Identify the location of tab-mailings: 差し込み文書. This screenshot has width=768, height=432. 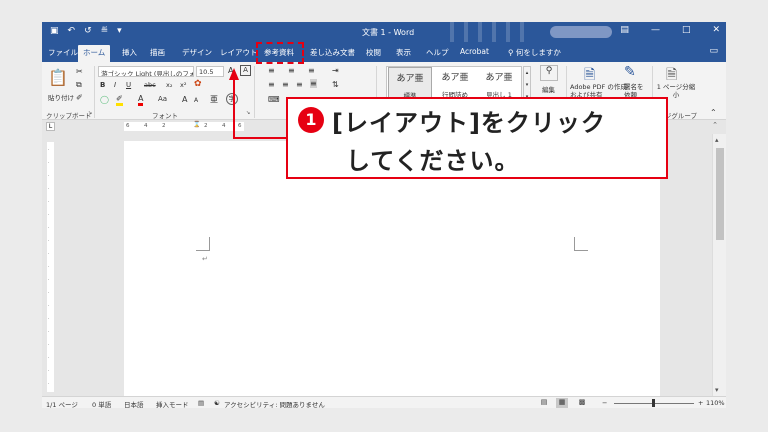
(332, 52).